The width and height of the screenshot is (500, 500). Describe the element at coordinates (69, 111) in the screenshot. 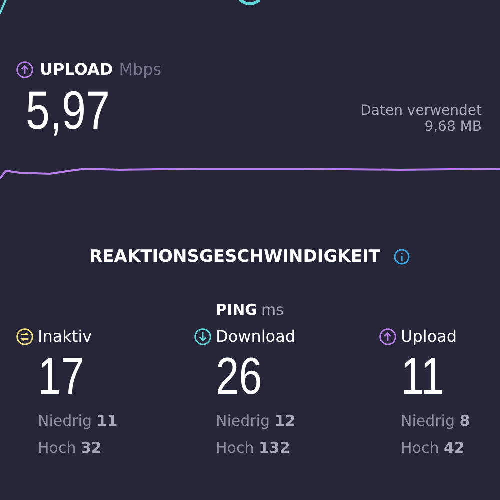

I see `upload-speed: 5,97` at that location.